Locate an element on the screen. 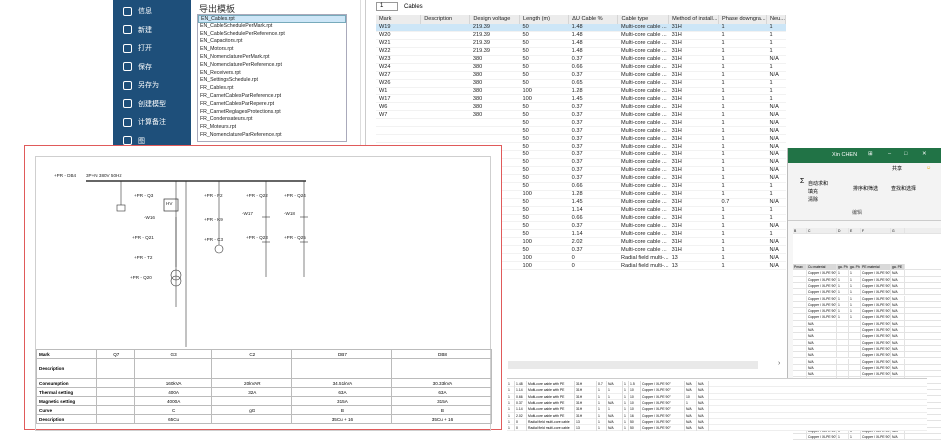 The image size is (941, 440). table-row: W6 380 50 0.37 Multi-core cable ... 31H 1 N/A is located at coordinates (581, 107).